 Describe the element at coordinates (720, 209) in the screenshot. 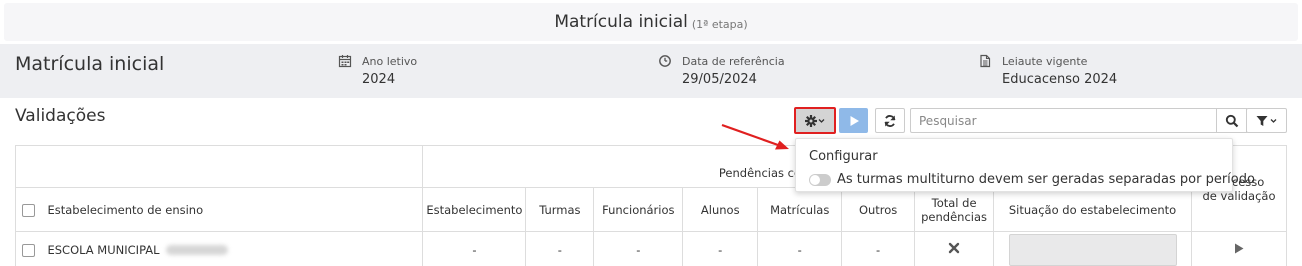

I see `col-alunos: Alunos` at that location.